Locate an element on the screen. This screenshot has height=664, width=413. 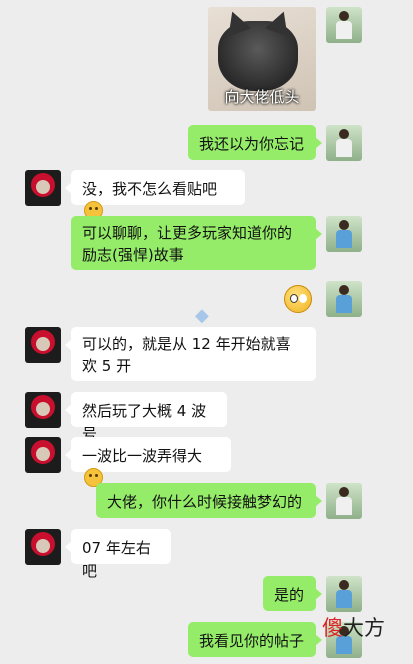
message-bubble: 没，我不怎么看贴吧 is located at coordinates (155, 195).